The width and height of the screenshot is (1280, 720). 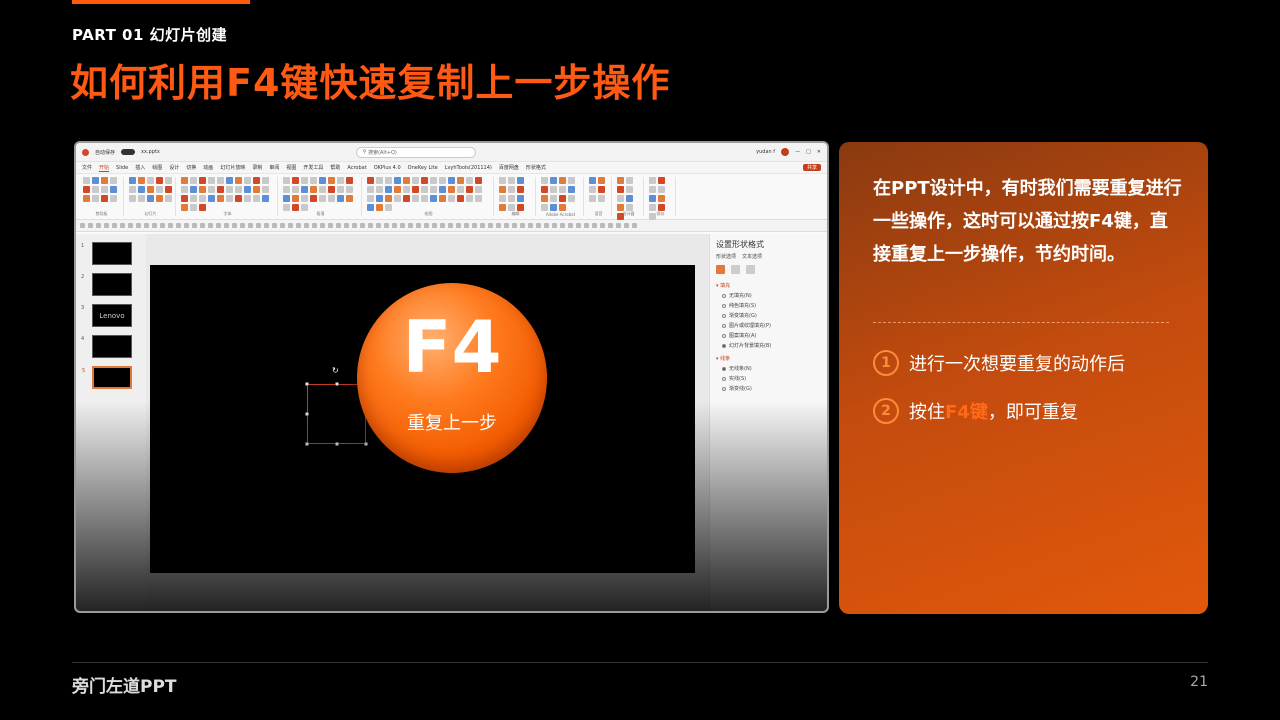 What do you see at coordinates (771, 368) in the screenshot?
I see `format-option: 无线条(N)` at bounding box center [771, 368].